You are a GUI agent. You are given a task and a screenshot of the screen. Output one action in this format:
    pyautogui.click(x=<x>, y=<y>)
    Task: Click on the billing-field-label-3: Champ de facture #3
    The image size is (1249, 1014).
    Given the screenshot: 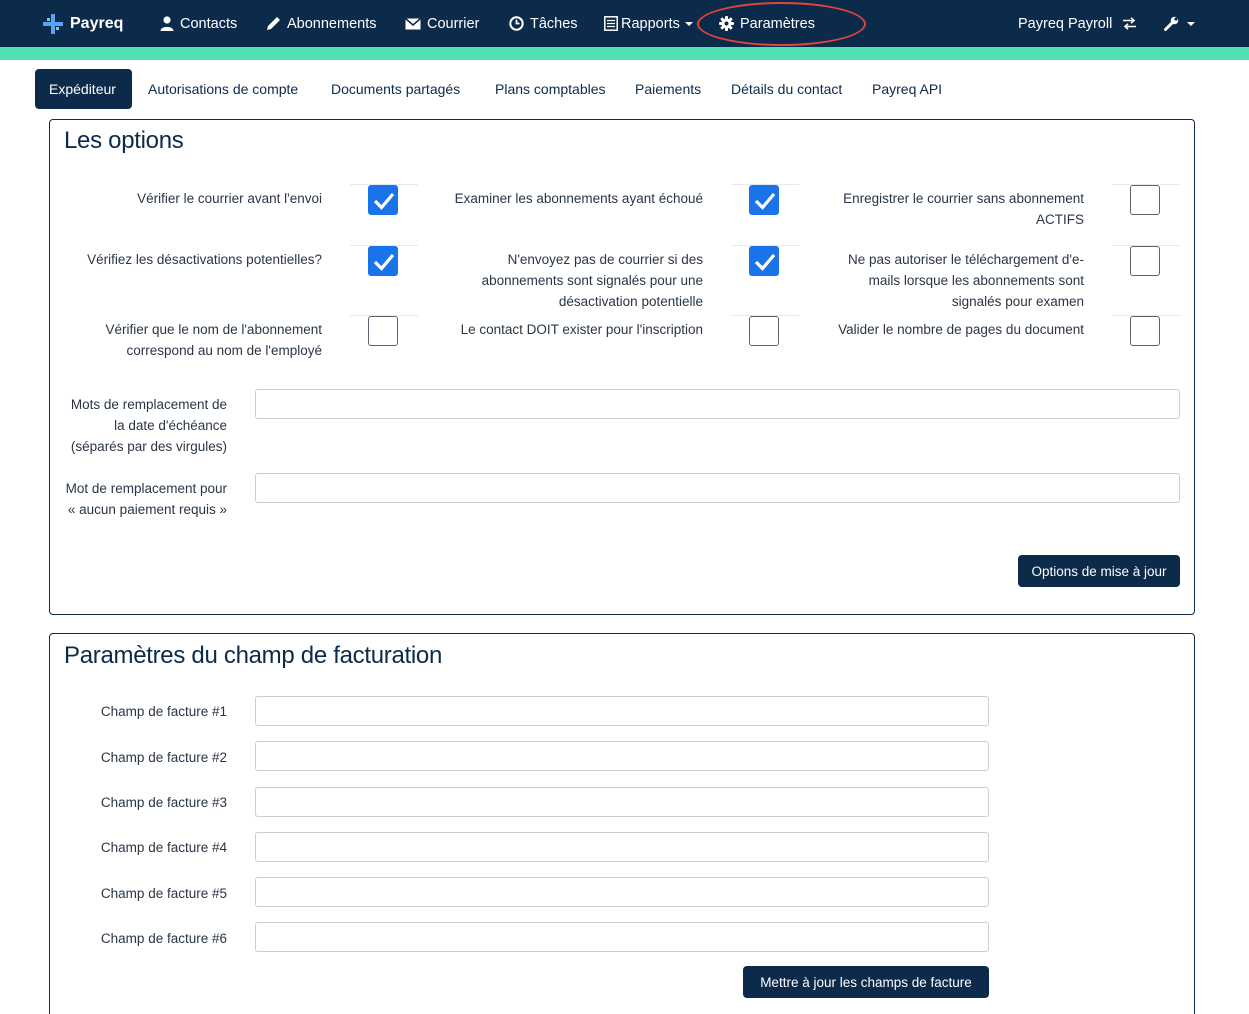 What is the action you would take?
    pyautogui.click(x=163, y=802)
    